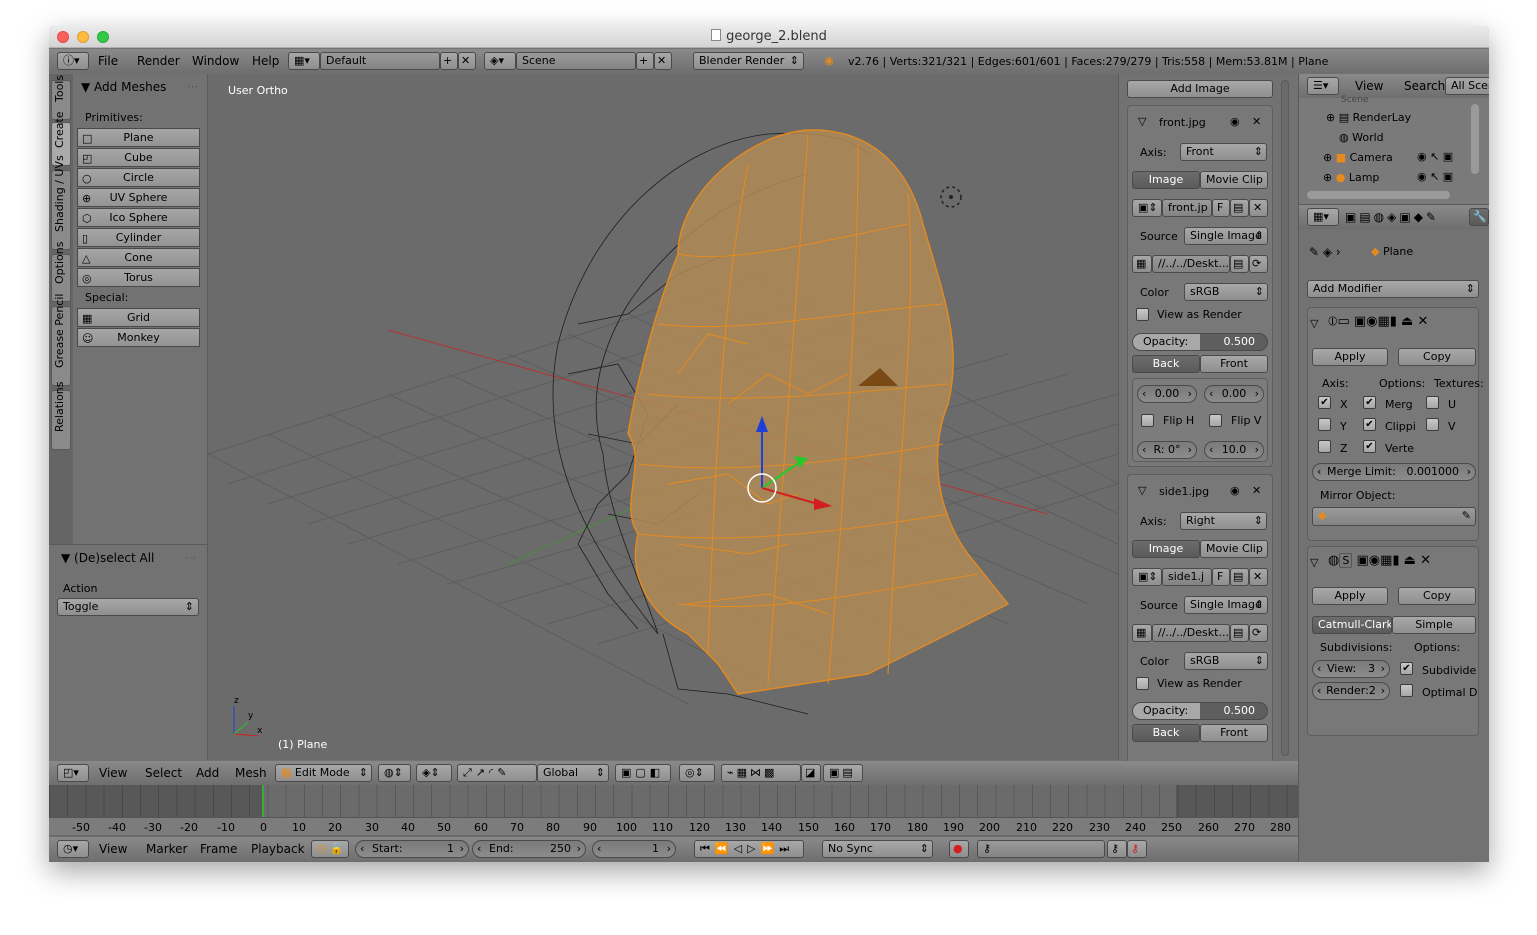 The height and width of the screenshot is (935, 1537). What do you see at coordinates (1226, 236) in the screenshot?
I see `source-dropdown: Single Image ⇕` at bounding box center [1226, 236].